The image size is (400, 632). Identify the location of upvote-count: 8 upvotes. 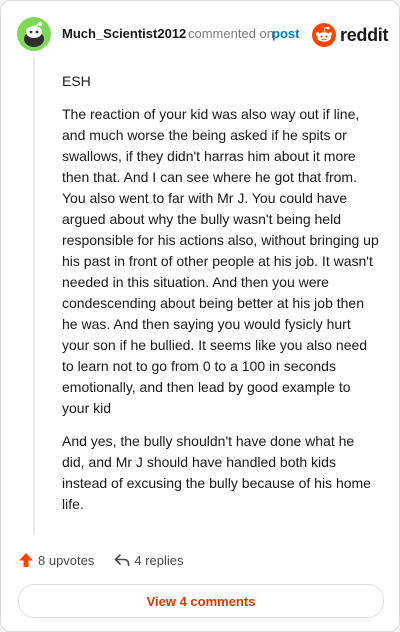
(66, 560).